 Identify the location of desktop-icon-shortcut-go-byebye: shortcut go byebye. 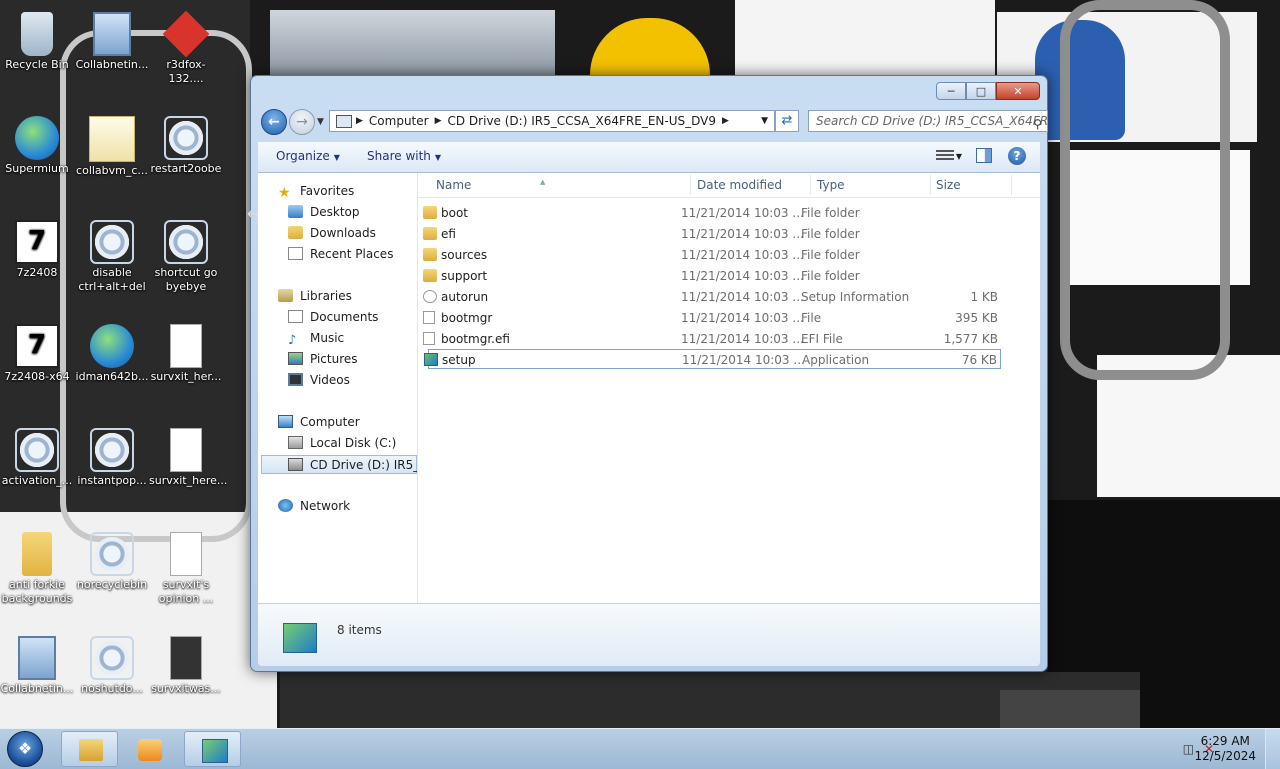
(186, 257).